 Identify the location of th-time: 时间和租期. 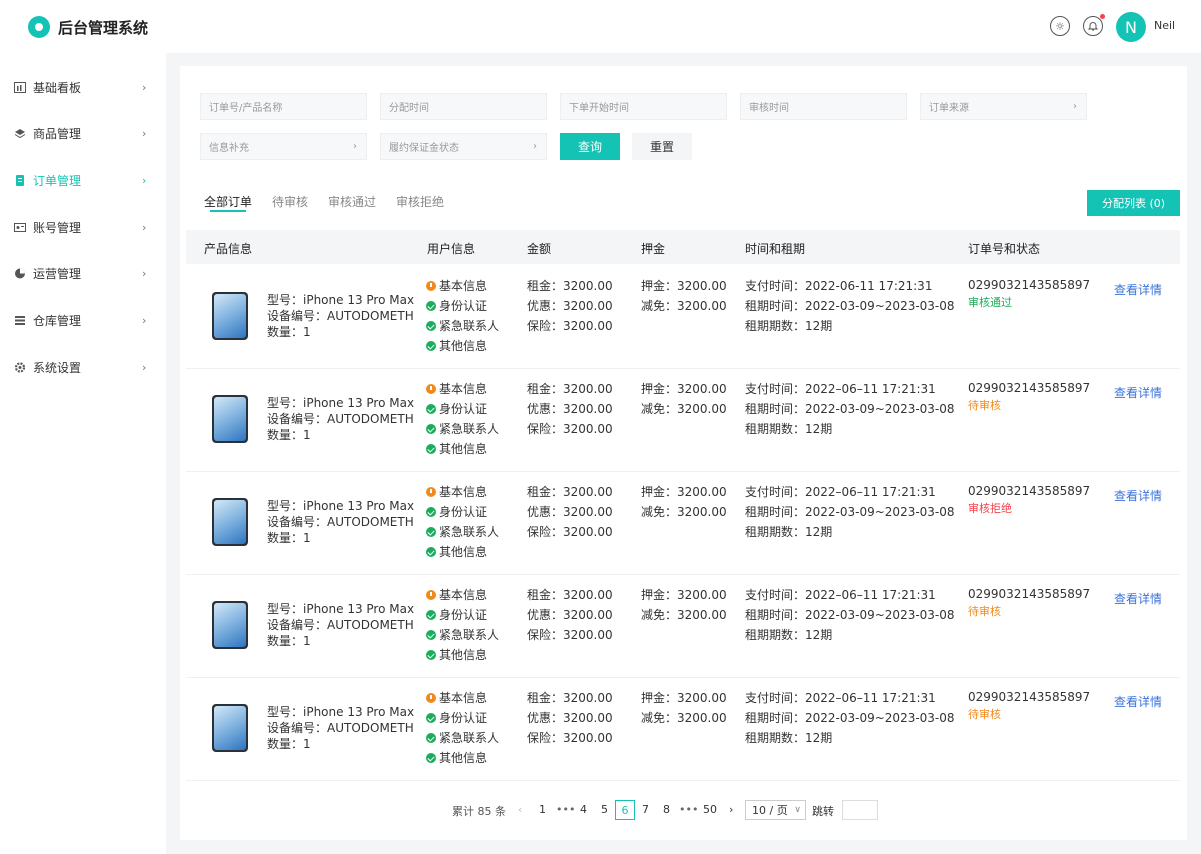
(775, 249).